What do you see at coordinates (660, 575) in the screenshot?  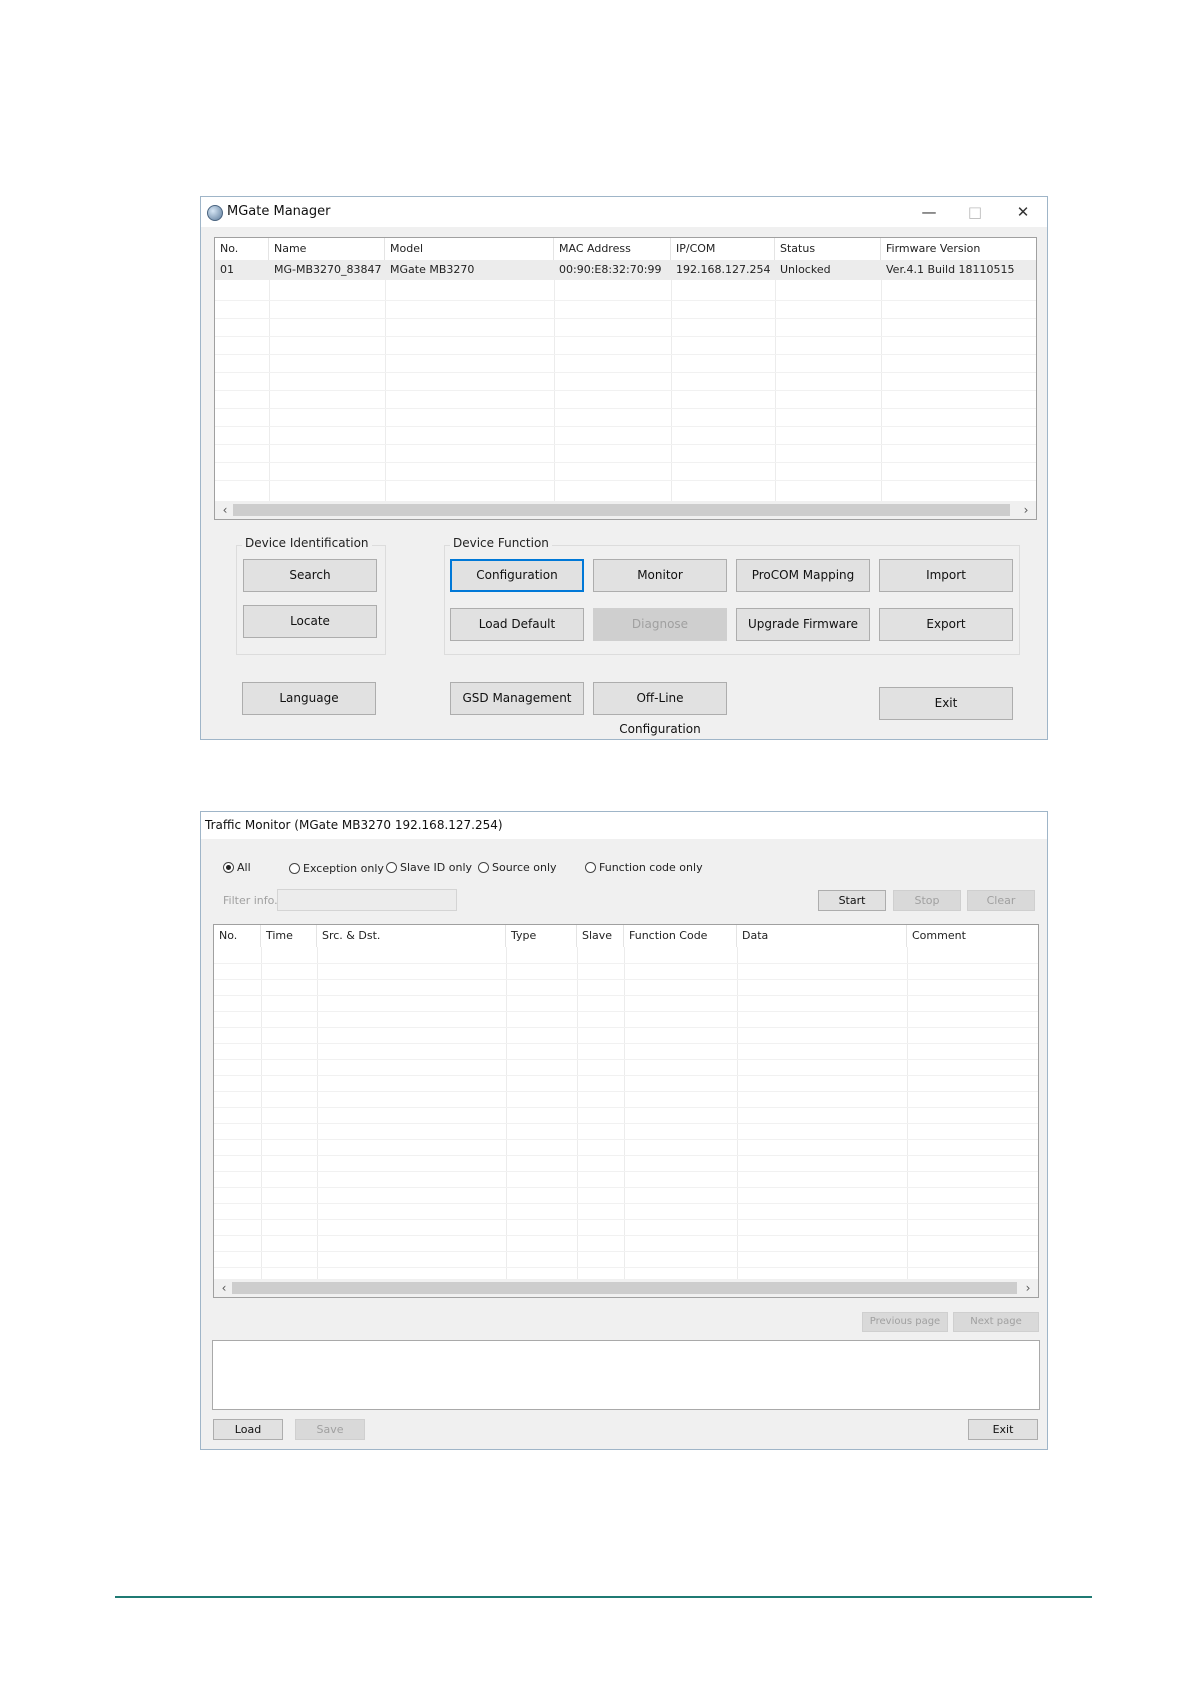 I see `monitor-button: Monitor` at bounding box center [660, 575].